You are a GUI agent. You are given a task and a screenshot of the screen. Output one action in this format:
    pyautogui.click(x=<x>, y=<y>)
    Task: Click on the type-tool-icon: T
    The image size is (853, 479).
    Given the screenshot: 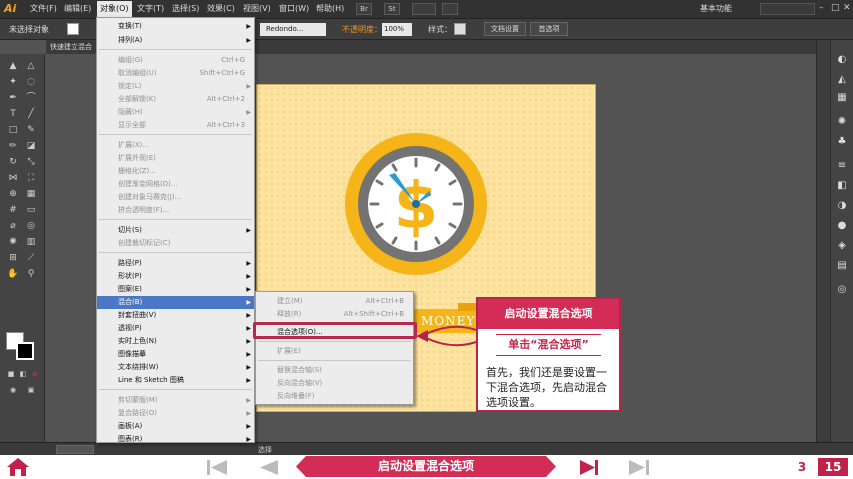 What is the action you would take?
    pyautogui.click(x=13, y=114)
    